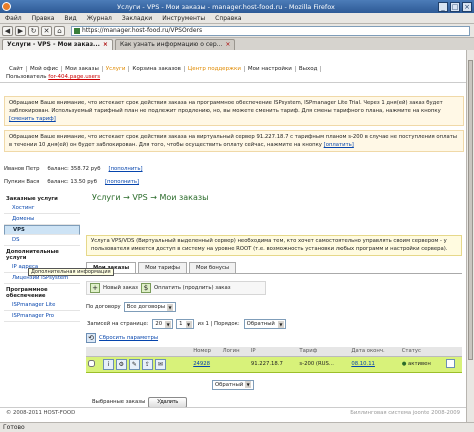  Describe the element at coordinates (363, 364) in the screenshot. I see `end-date-link: 08.10.11` at that location.